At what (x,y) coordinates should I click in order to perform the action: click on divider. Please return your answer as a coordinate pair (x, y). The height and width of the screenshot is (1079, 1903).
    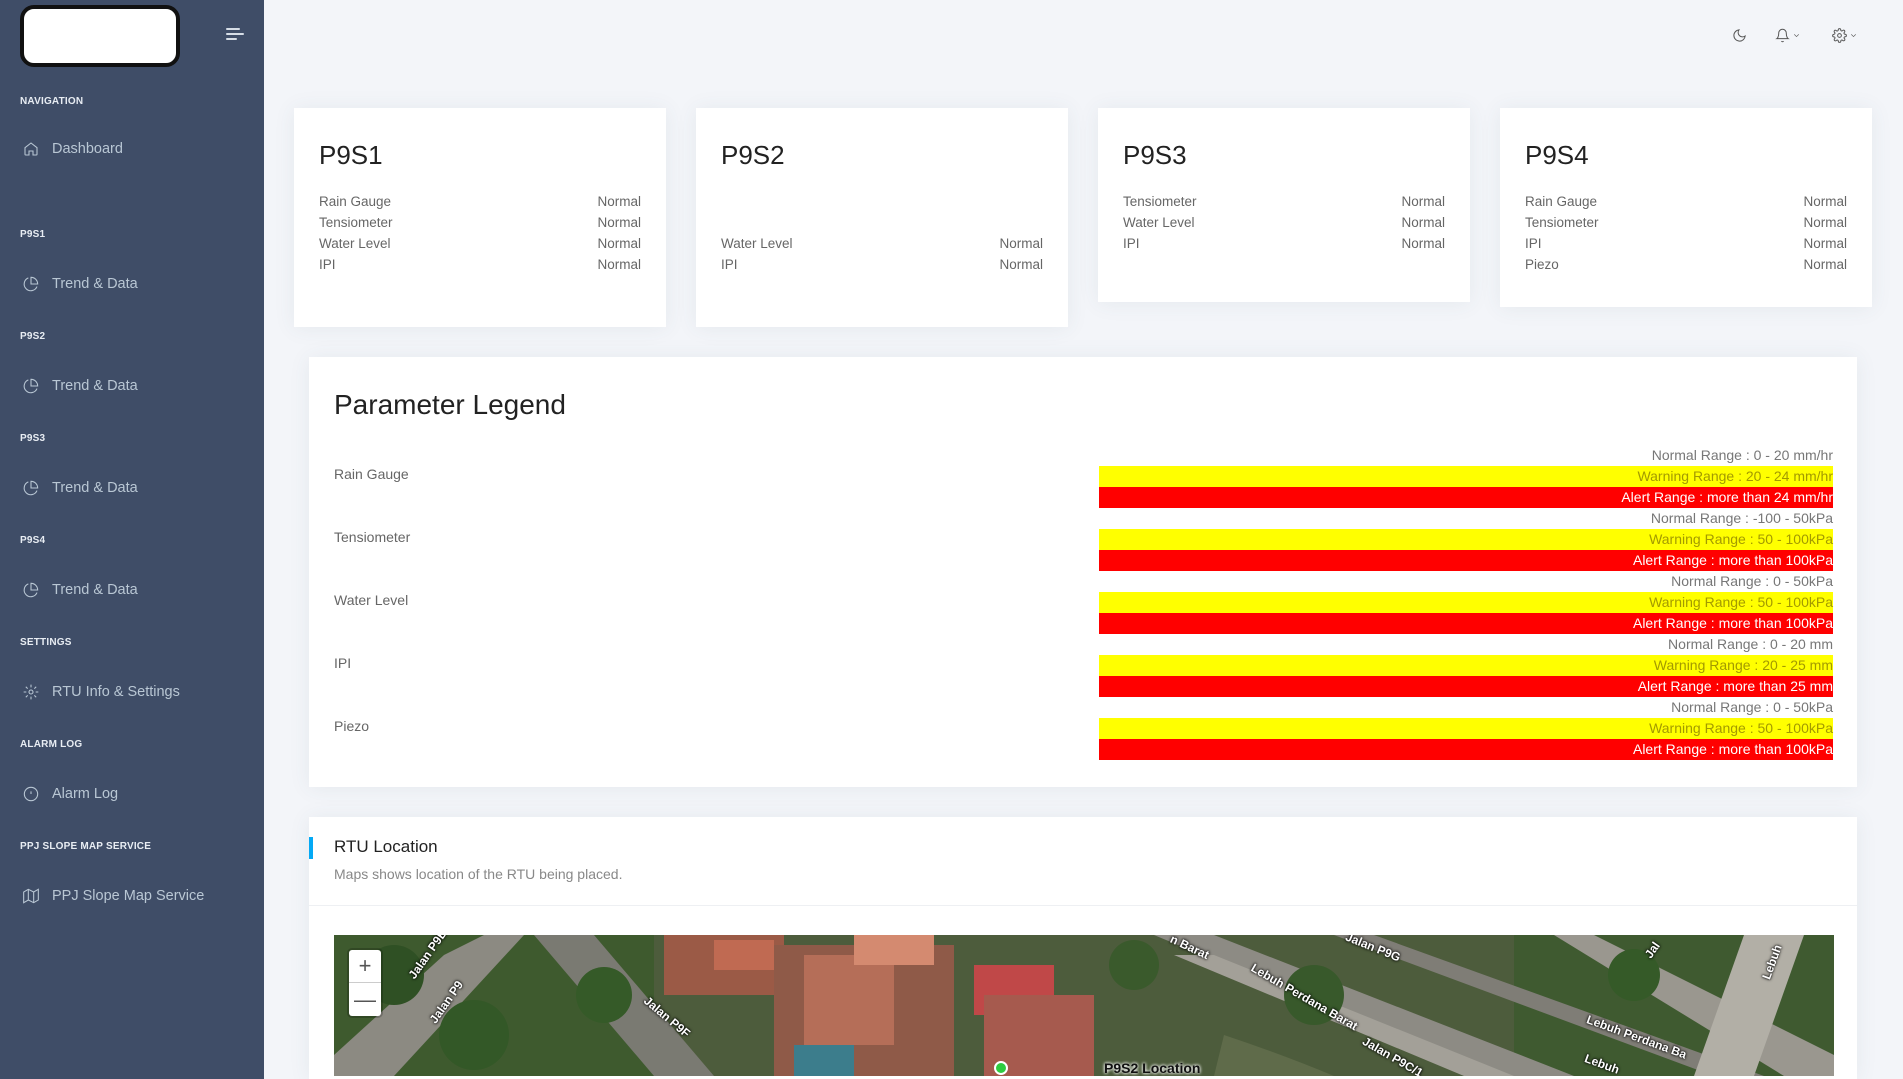
    Looking at the image, I should click on (1083, 905).